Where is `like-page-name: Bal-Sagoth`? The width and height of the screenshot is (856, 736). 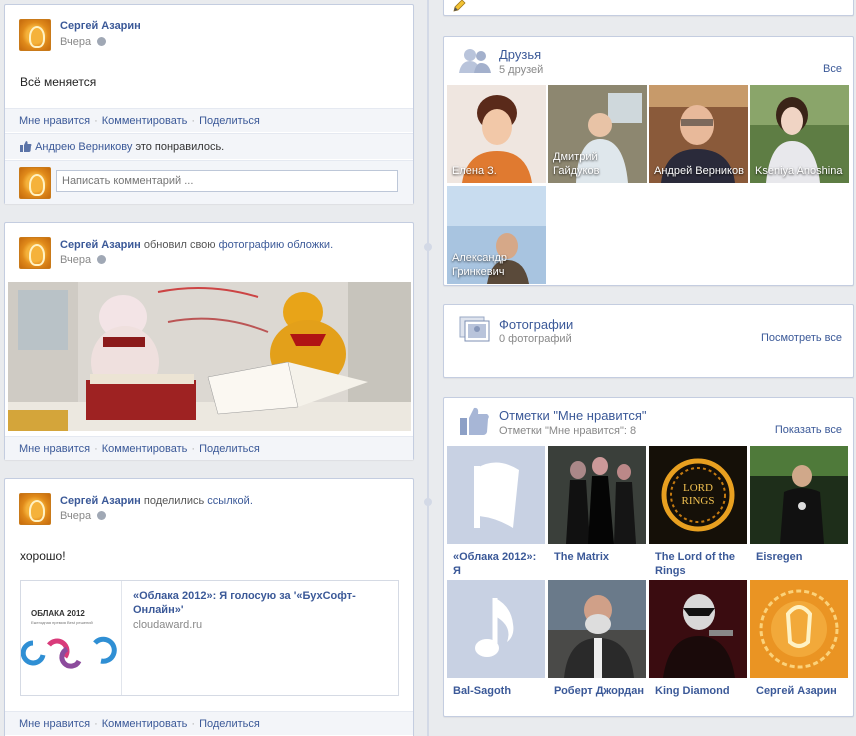 like-page-name: Bal-Sagoth is located at coordinates (499, 691).